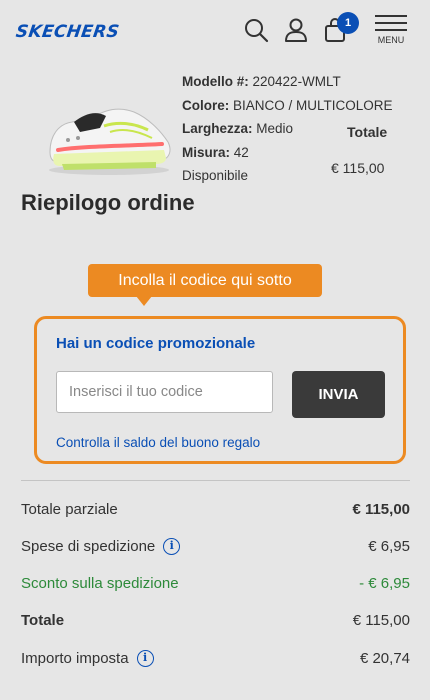 The height and width of the screenshot is (700, 430). I want to click on model-value: 220422-WMLT, so click(296, 81).